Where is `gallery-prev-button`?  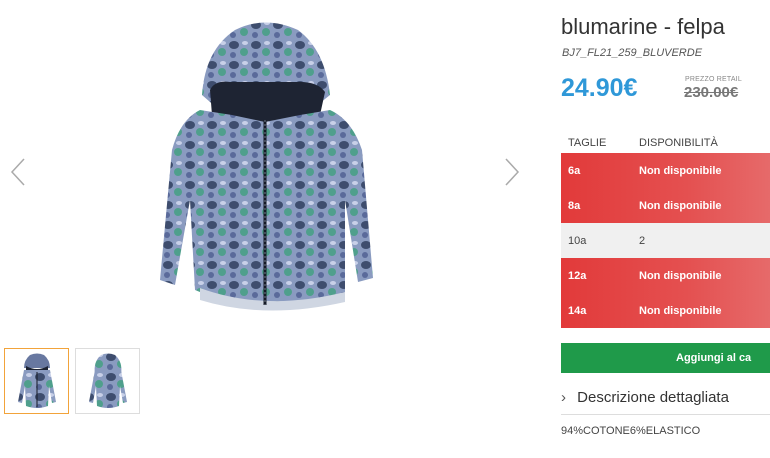 gallery-prev-button is located at coordinates (18, 172).